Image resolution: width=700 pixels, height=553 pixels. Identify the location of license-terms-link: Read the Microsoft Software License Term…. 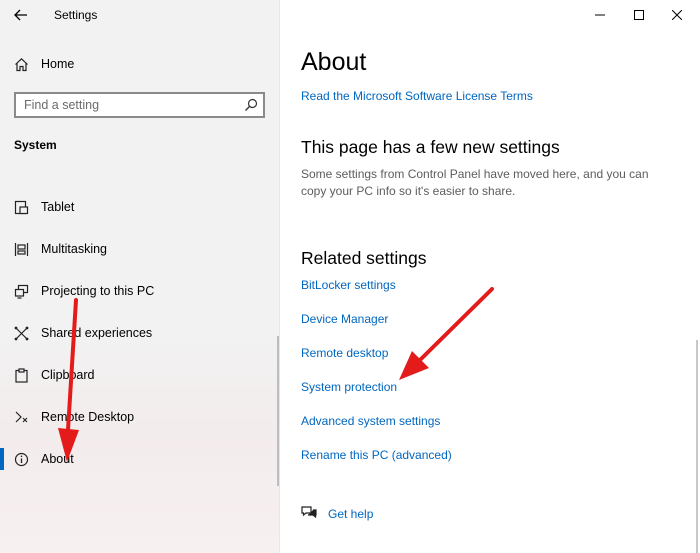
(417, 96).